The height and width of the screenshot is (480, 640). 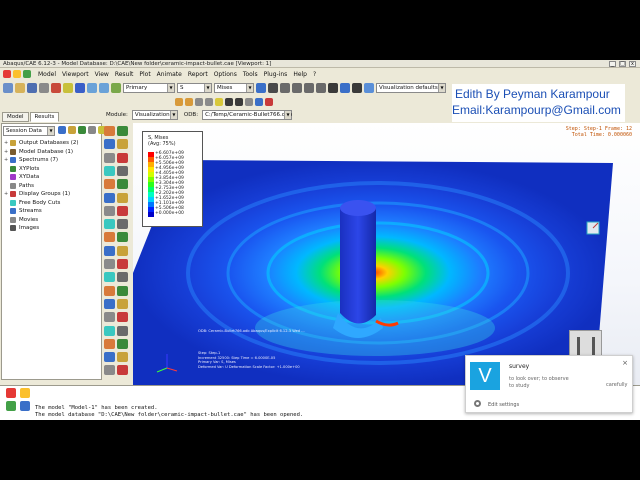 What do you see at coordinates (41, 152) in the screenshot?
I see `tree-item: + Model Database (1)` at bounding box center [41, 152].